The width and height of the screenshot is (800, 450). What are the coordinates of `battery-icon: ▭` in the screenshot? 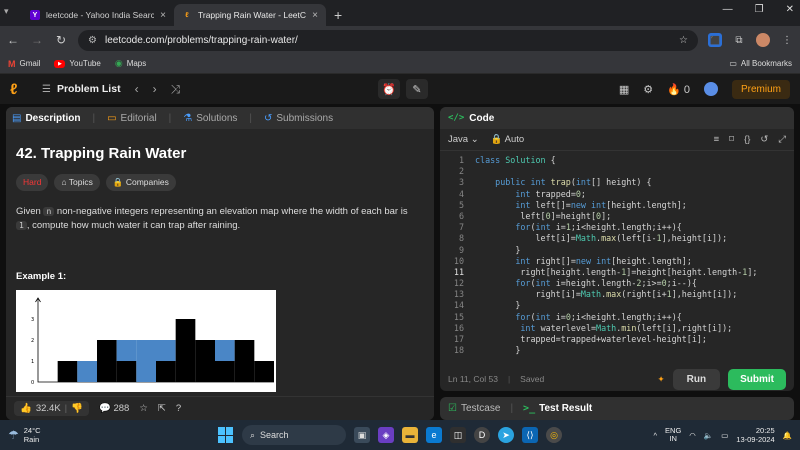 It's located at (724, 435).